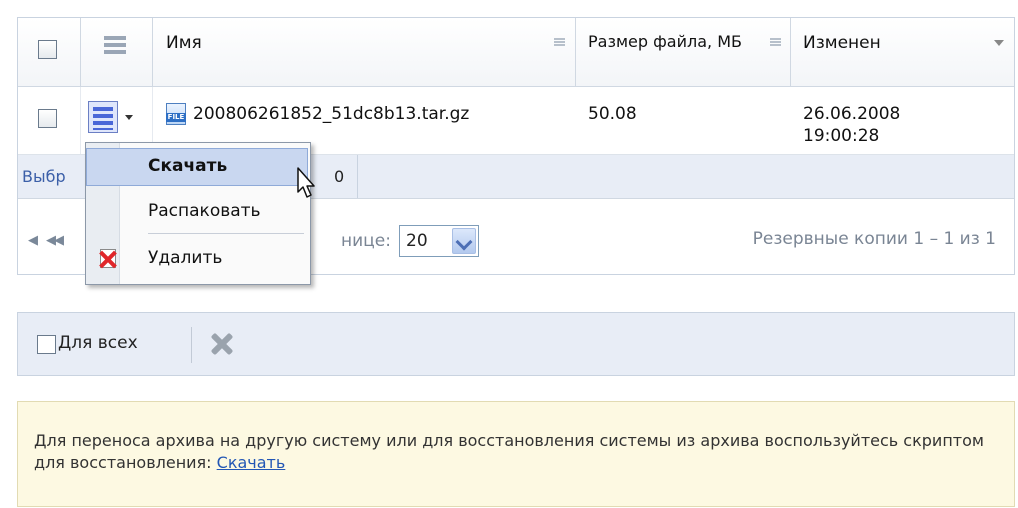 The height and width of the screenshot is (508, 1018). I want to click on download-script-link: Скачать, so click(251, 462).